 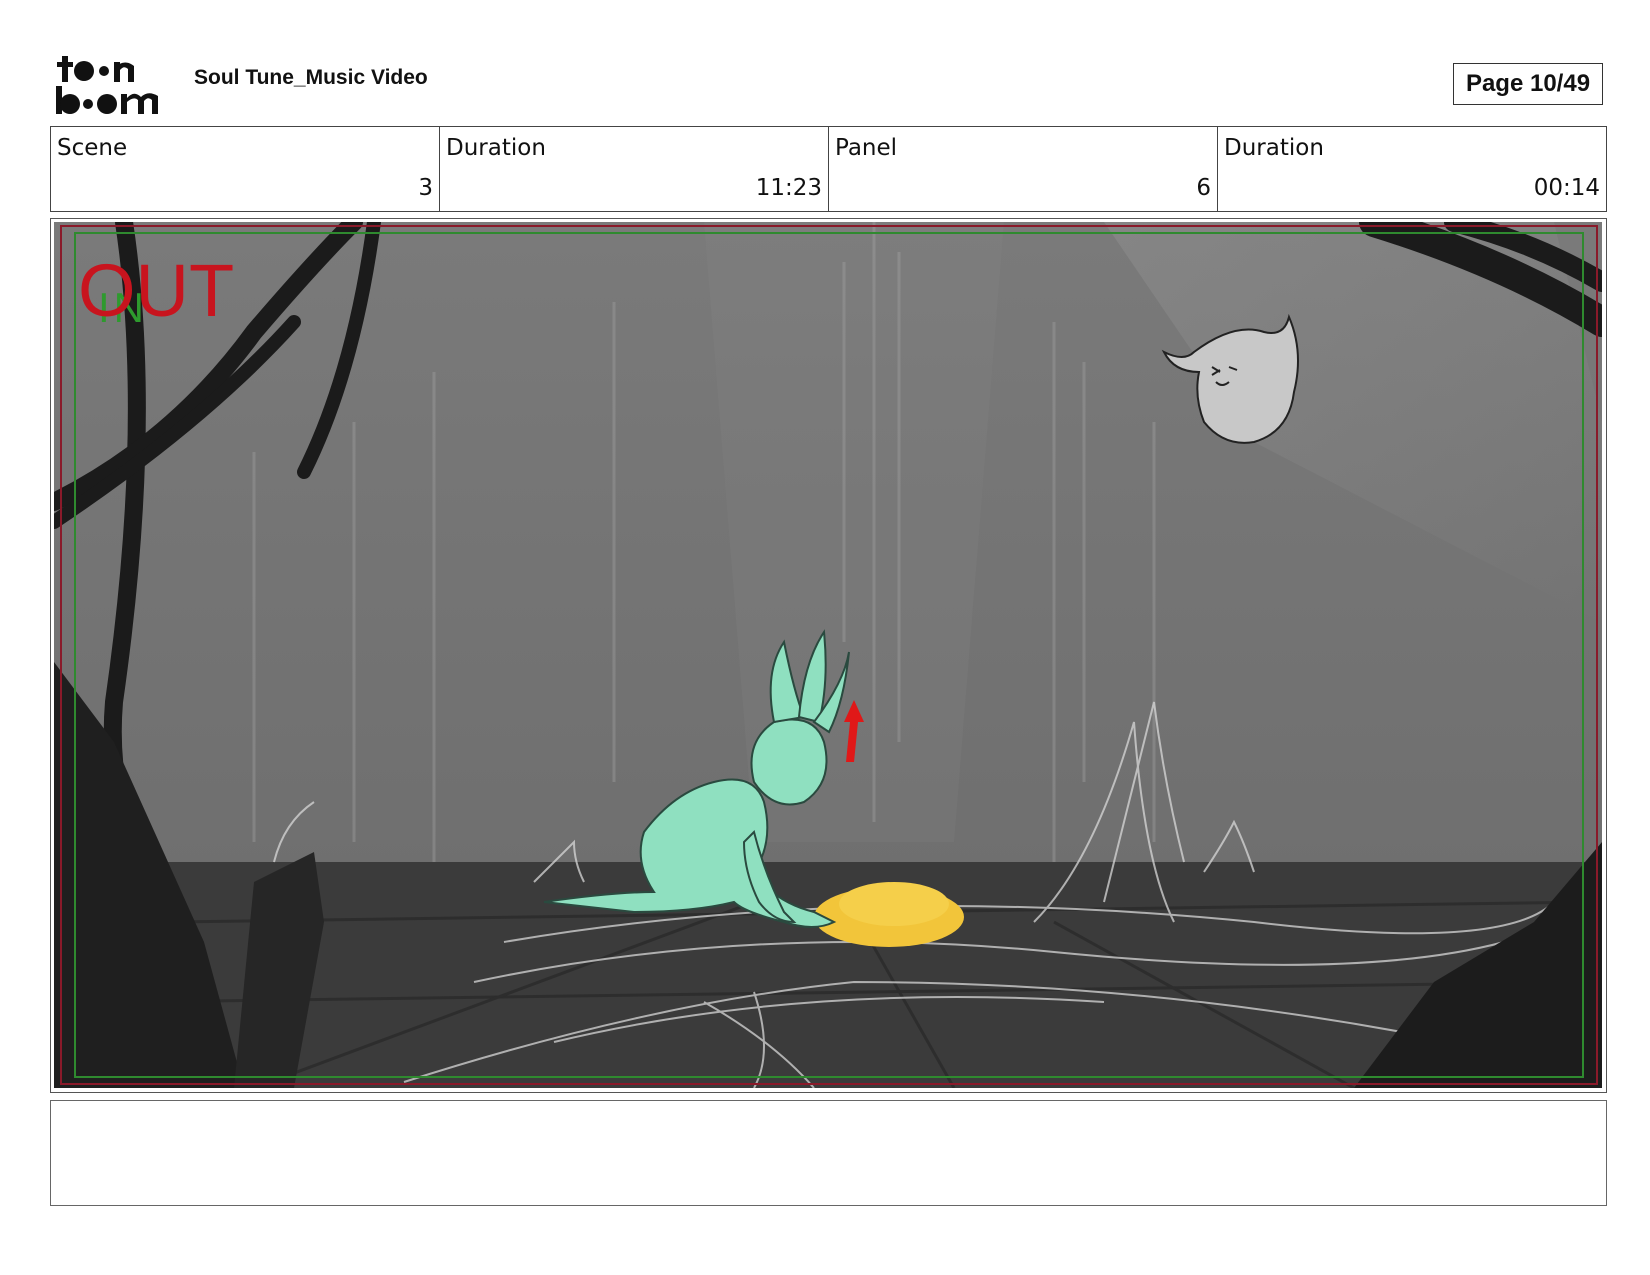 What do you see at coordinates (1528, 84) in the screenshot?
I see `page-counter: Page 10/49` at bounding box center [1528, 84].